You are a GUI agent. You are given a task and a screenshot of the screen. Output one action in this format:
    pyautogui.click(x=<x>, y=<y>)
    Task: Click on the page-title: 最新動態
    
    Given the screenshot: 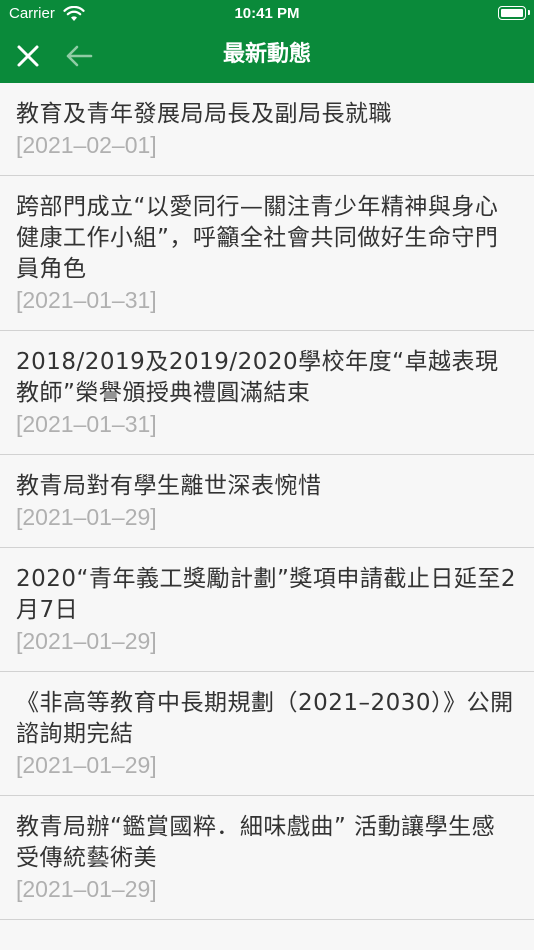 What is the action you would take?
    pyautogui.click(x=266, y=54)
    